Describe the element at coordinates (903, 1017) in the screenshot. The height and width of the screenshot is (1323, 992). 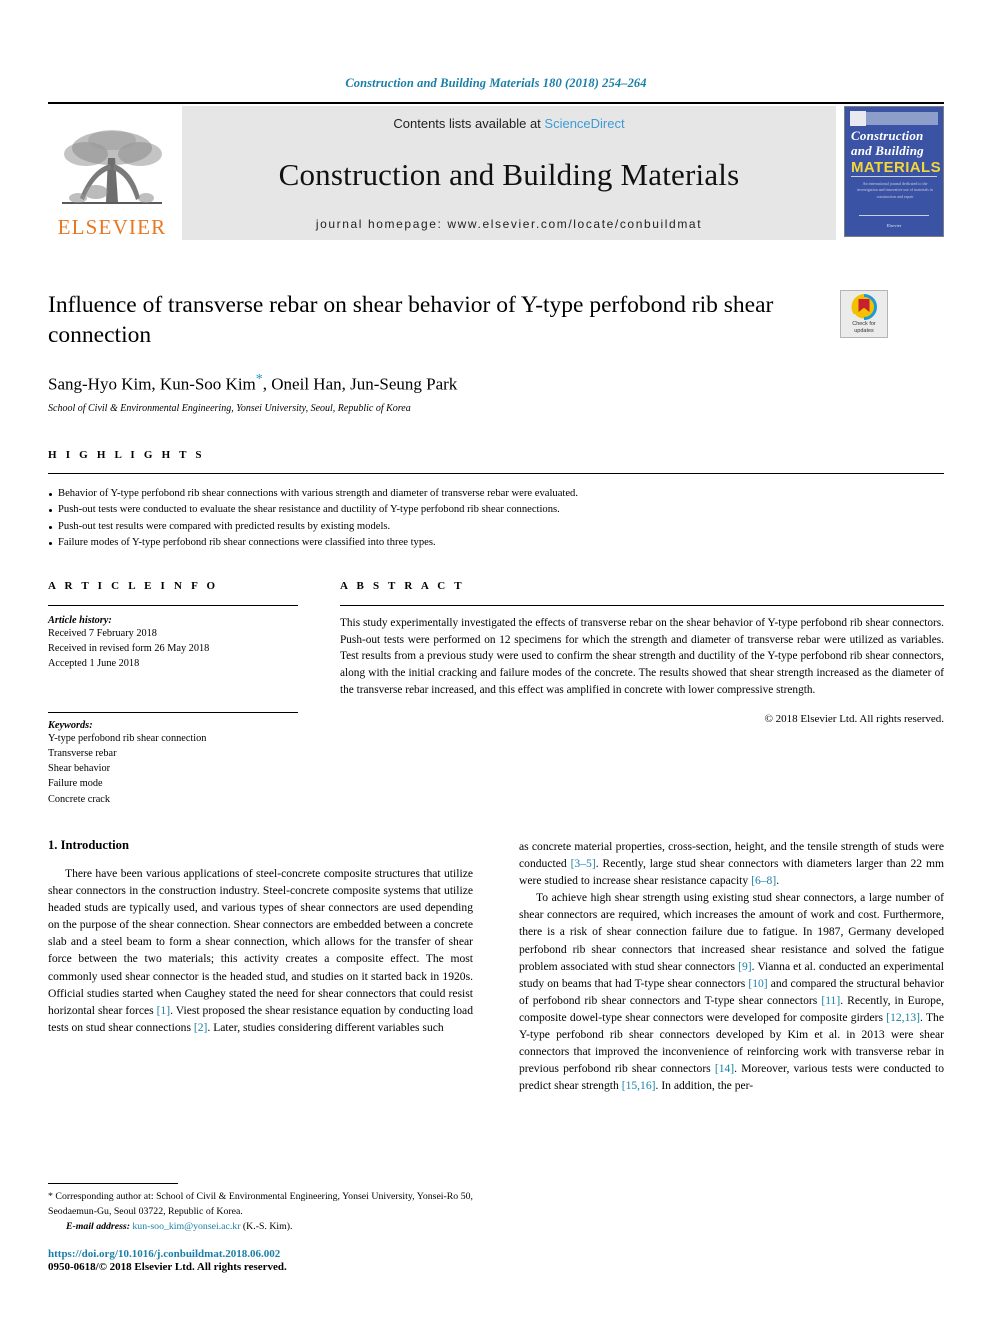
I see `citation-ref-12-13: [12,13]` at that location.